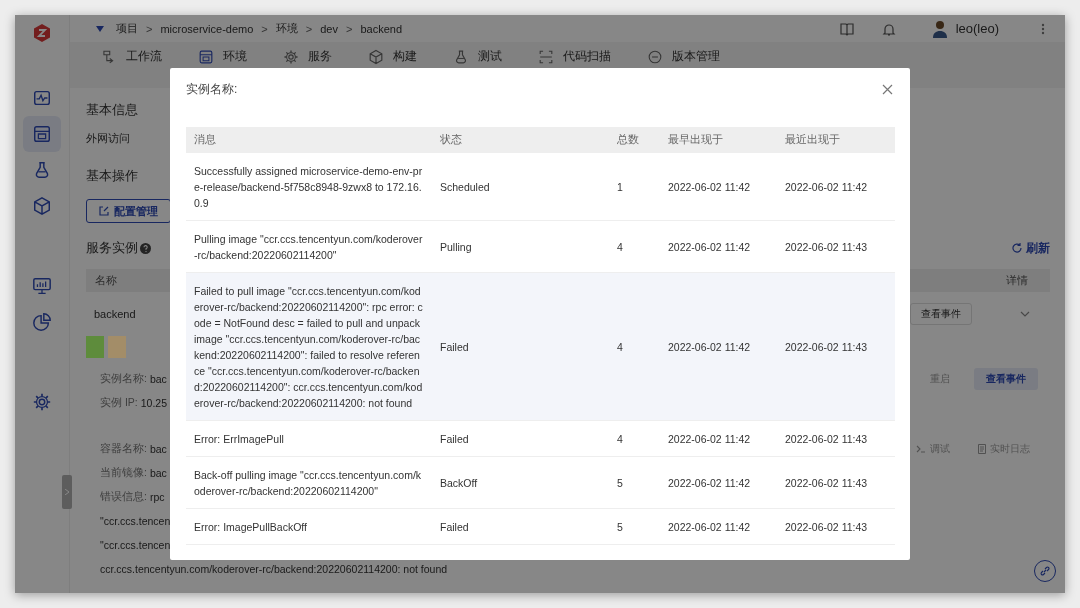 This screenshot has height=608, width=1080. Describe the element at coordinates (982, 449) in the screenshot. I see `document-icon` at that location.